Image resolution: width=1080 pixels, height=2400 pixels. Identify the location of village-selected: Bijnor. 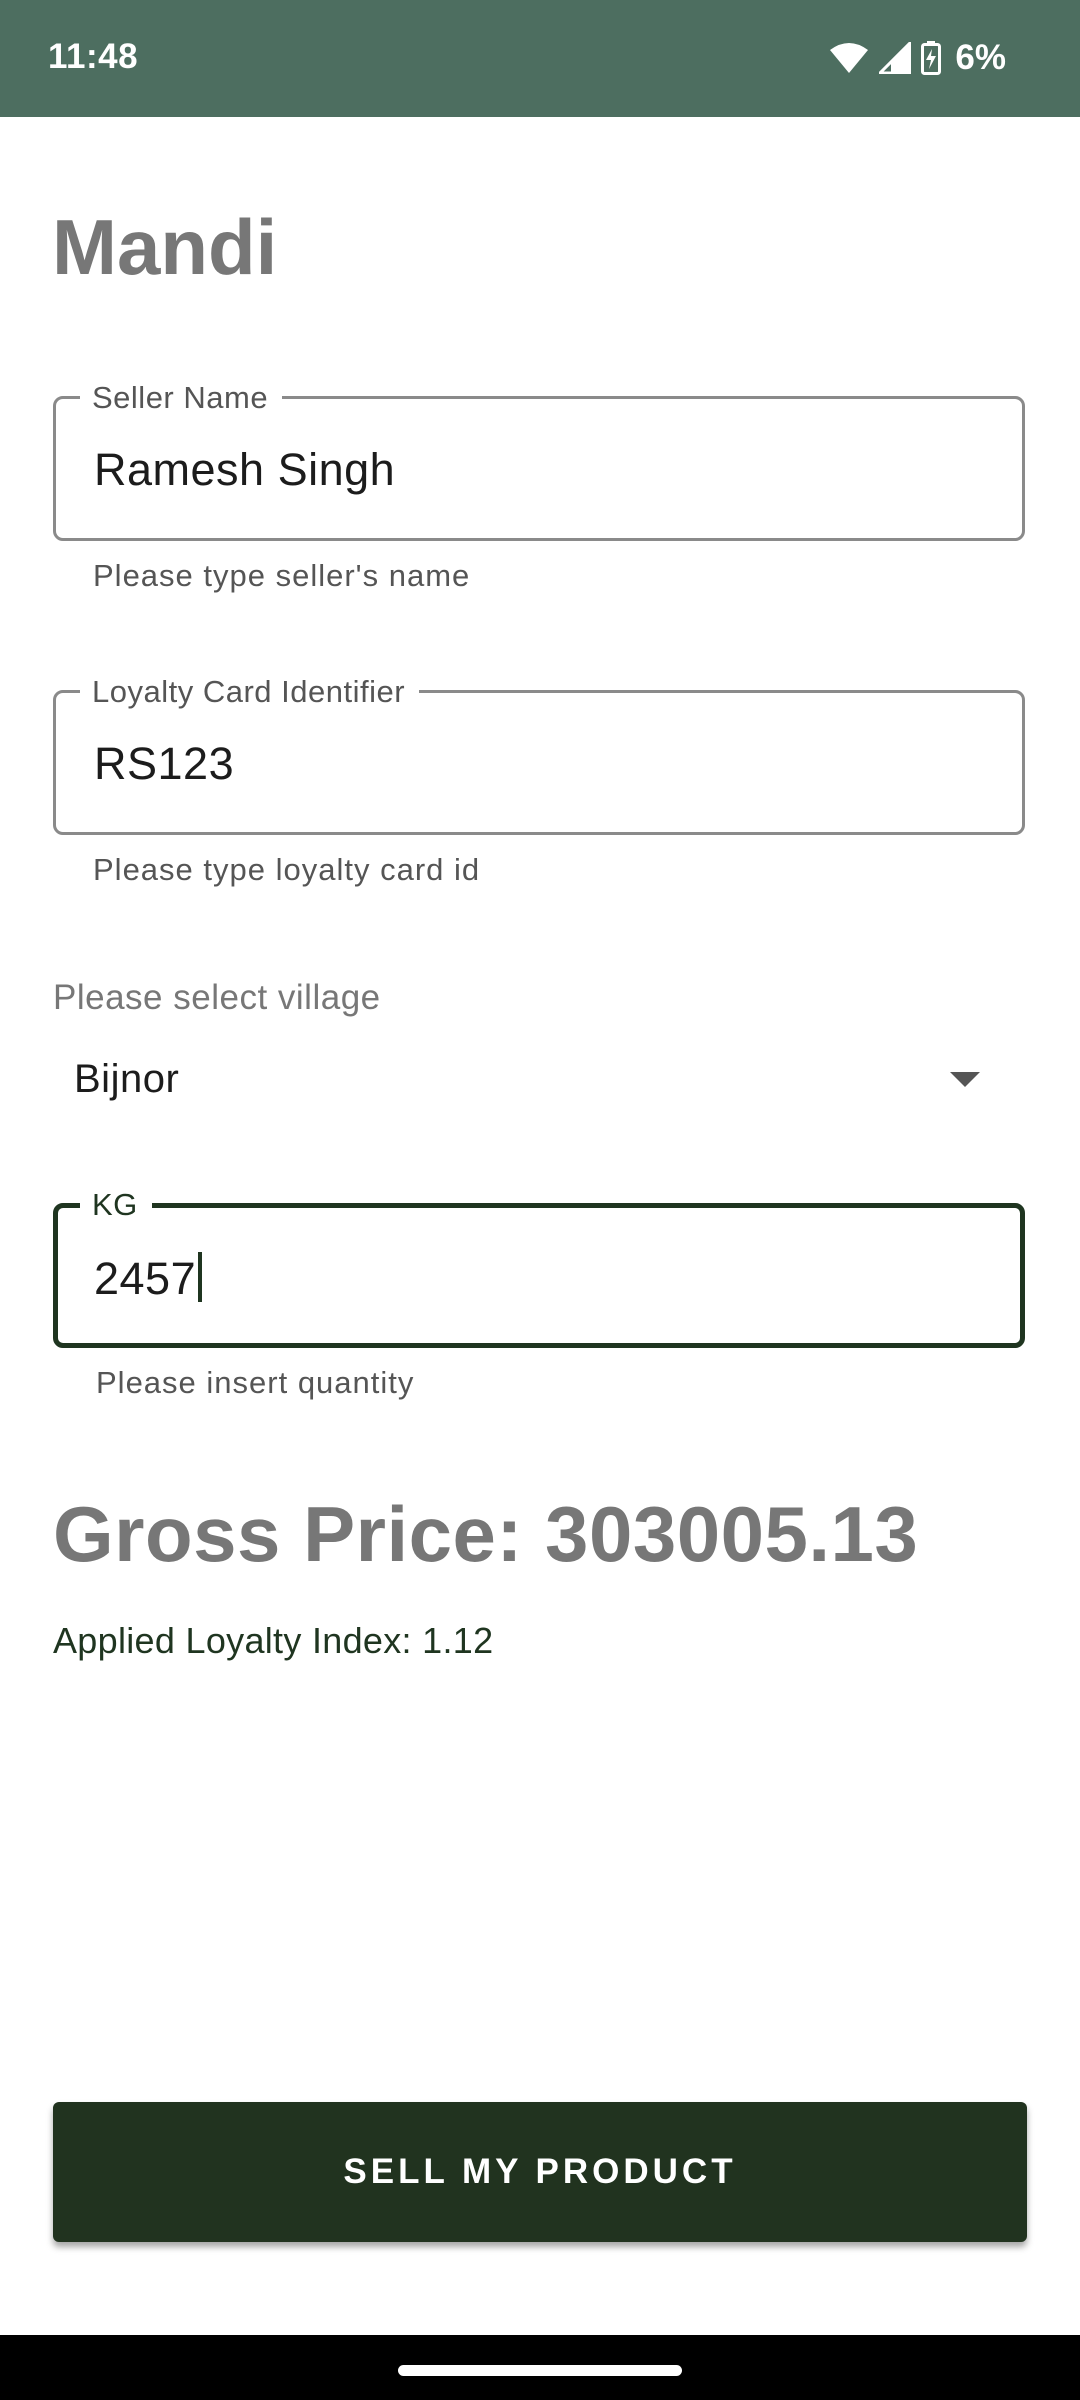
(126, 1079).